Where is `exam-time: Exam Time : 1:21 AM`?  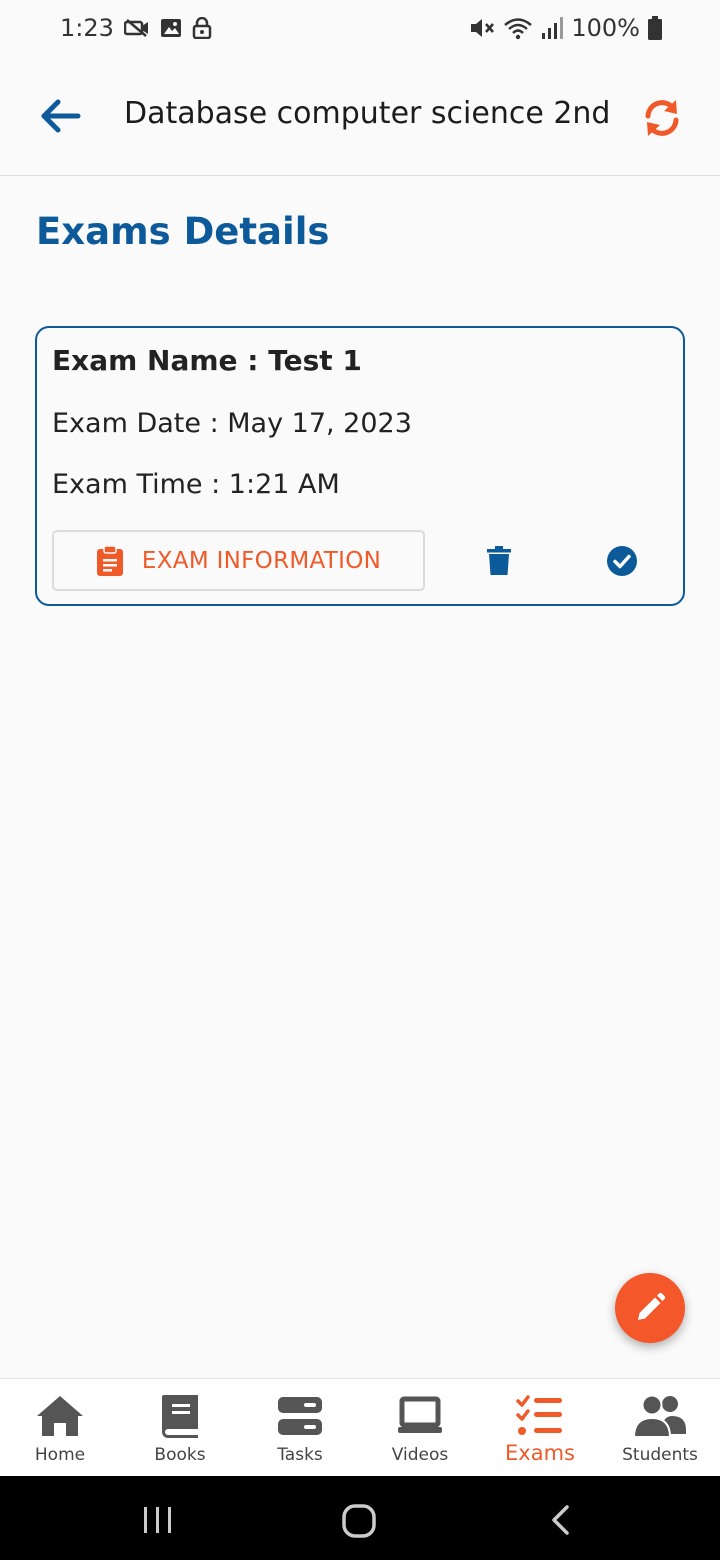
exam-time: Exam Time : 1:21 AM is located at coordinates (196, 484).